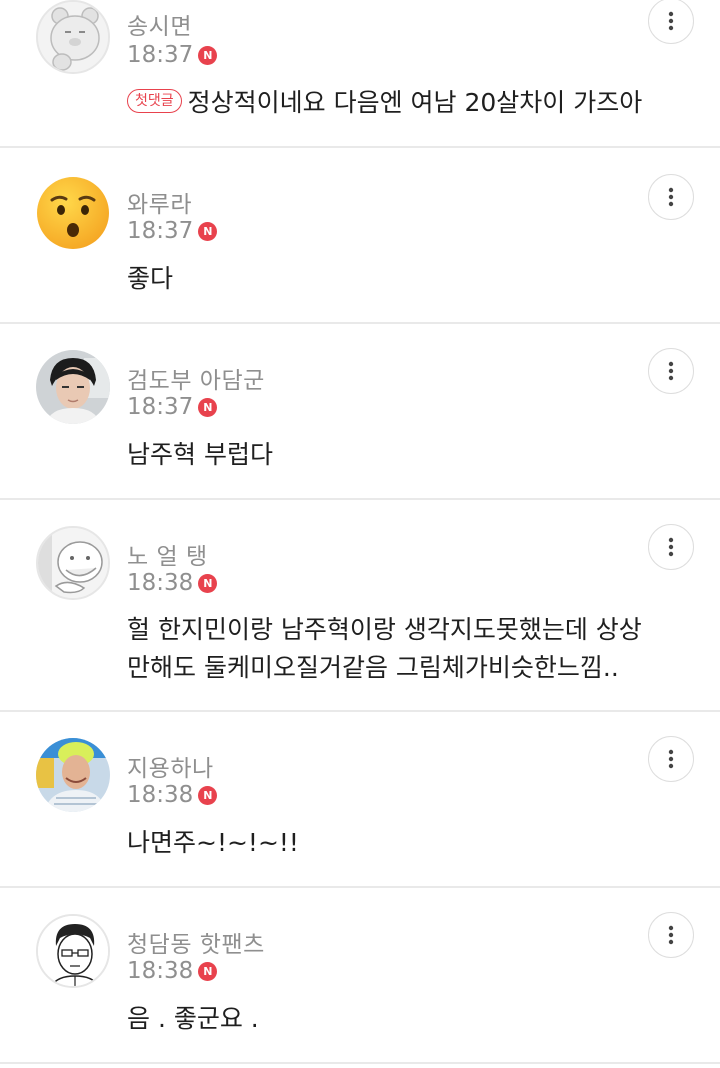  I want to click on comment-nickname: 노 얼 탱, so click(167, 554).